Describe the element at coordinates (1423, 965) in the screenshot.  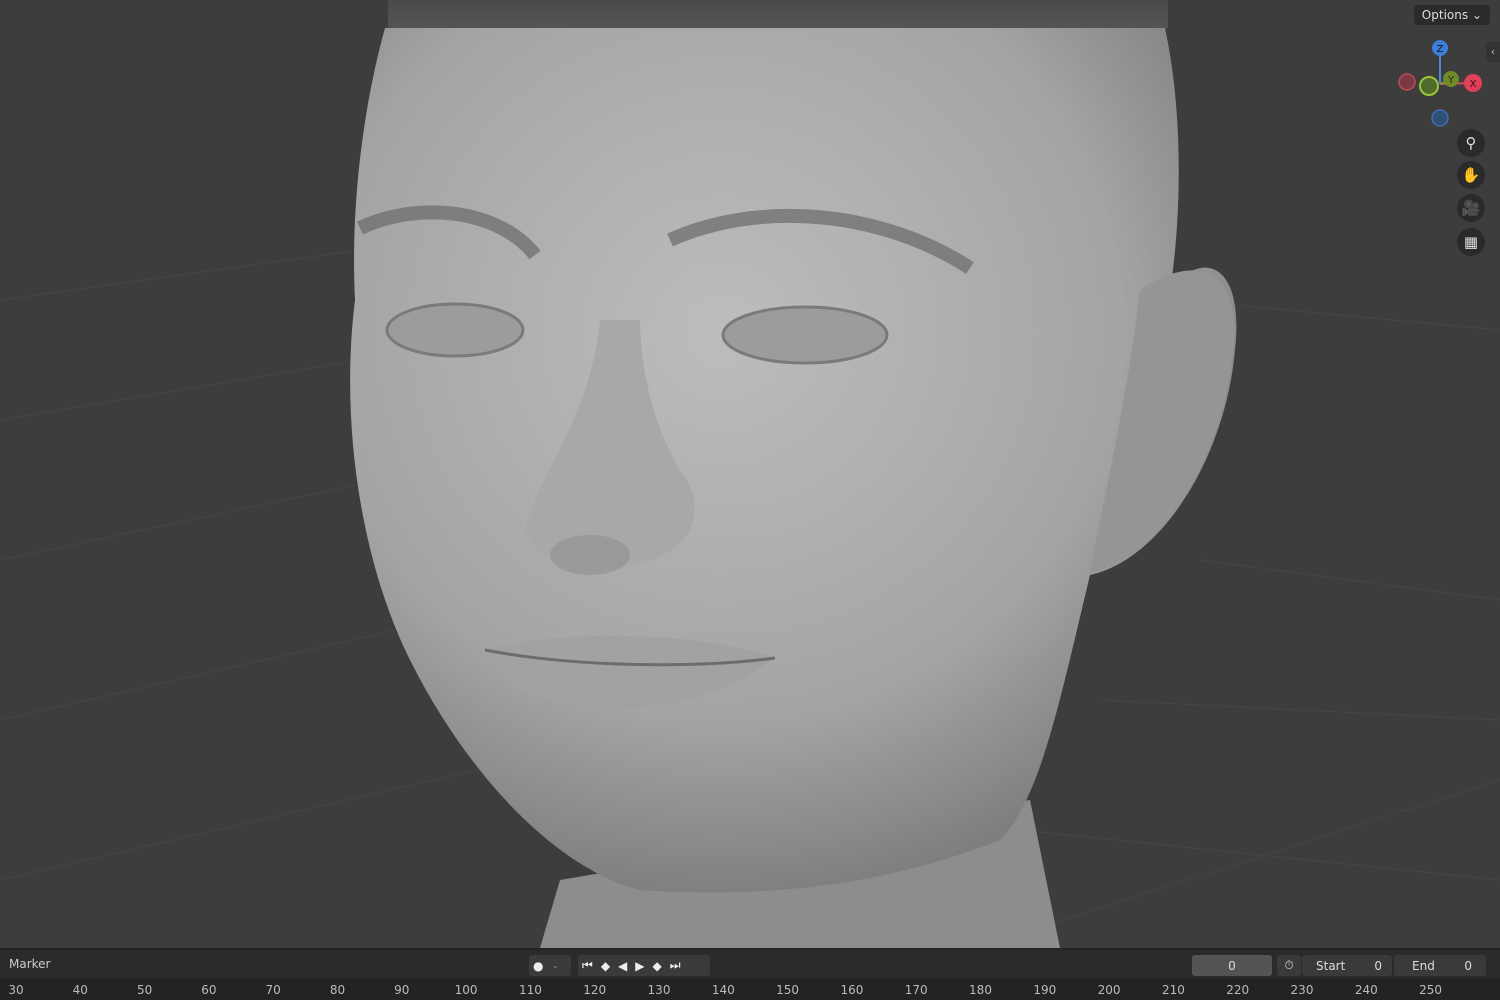
I see `end-label: End` at that location.